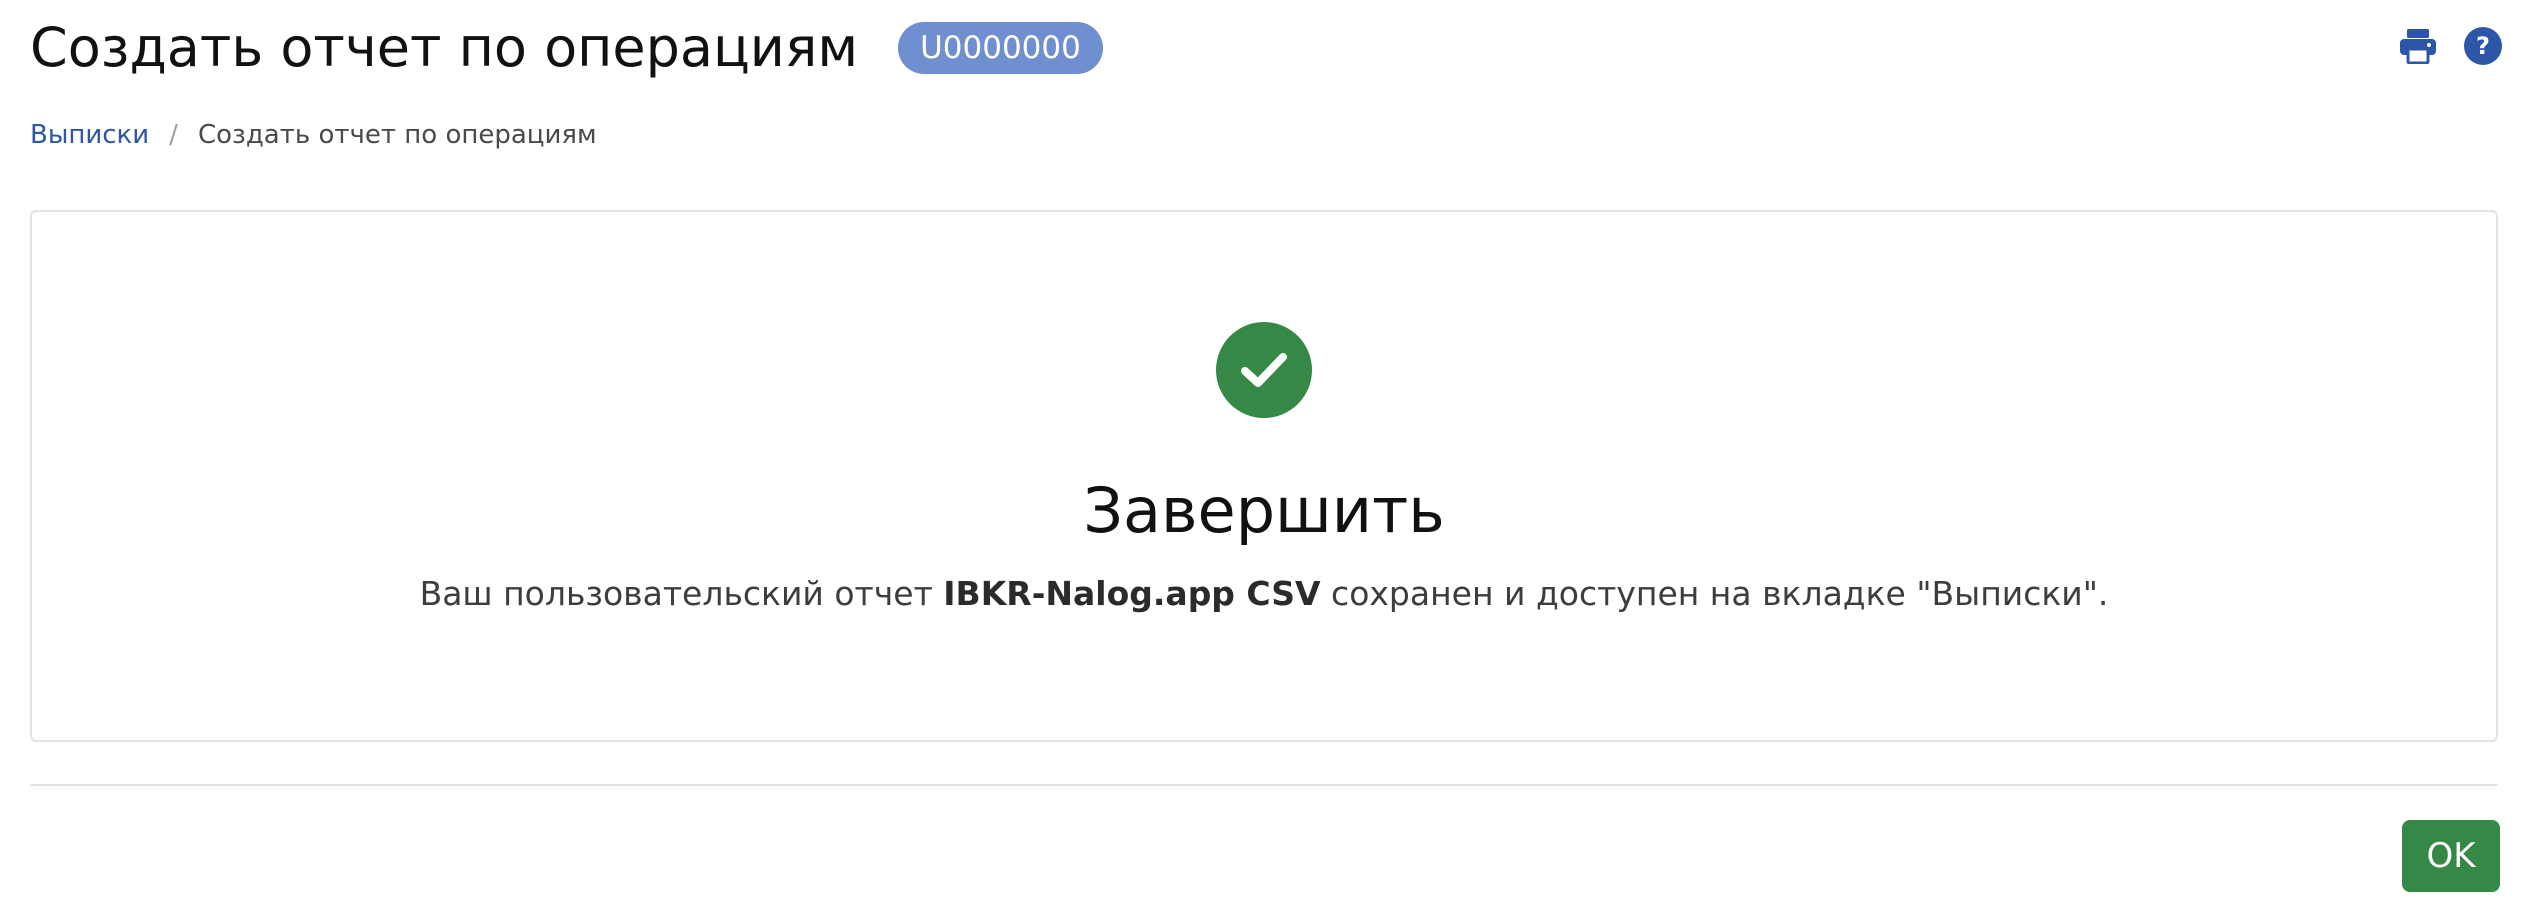  Describe the element at coordinates (2451, 856) in the screenshot. I see `ok-button: OK` at that location.